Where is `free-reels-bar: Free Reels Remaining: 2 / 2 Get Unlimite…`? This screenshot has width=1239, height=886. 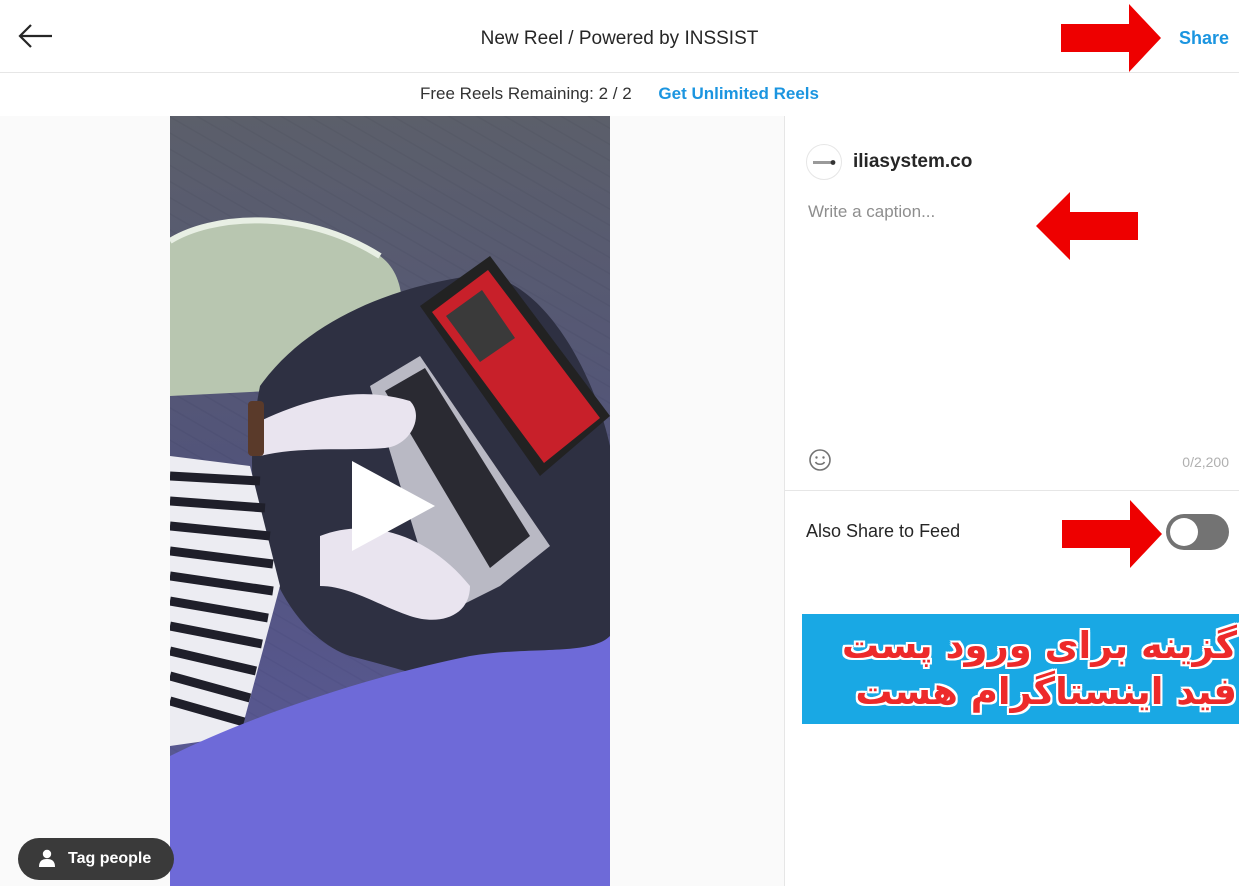 free-reels-bar: Free Reels Remaining: 2 / 2 Get Unlimite… is located at coordinates (619, 94).